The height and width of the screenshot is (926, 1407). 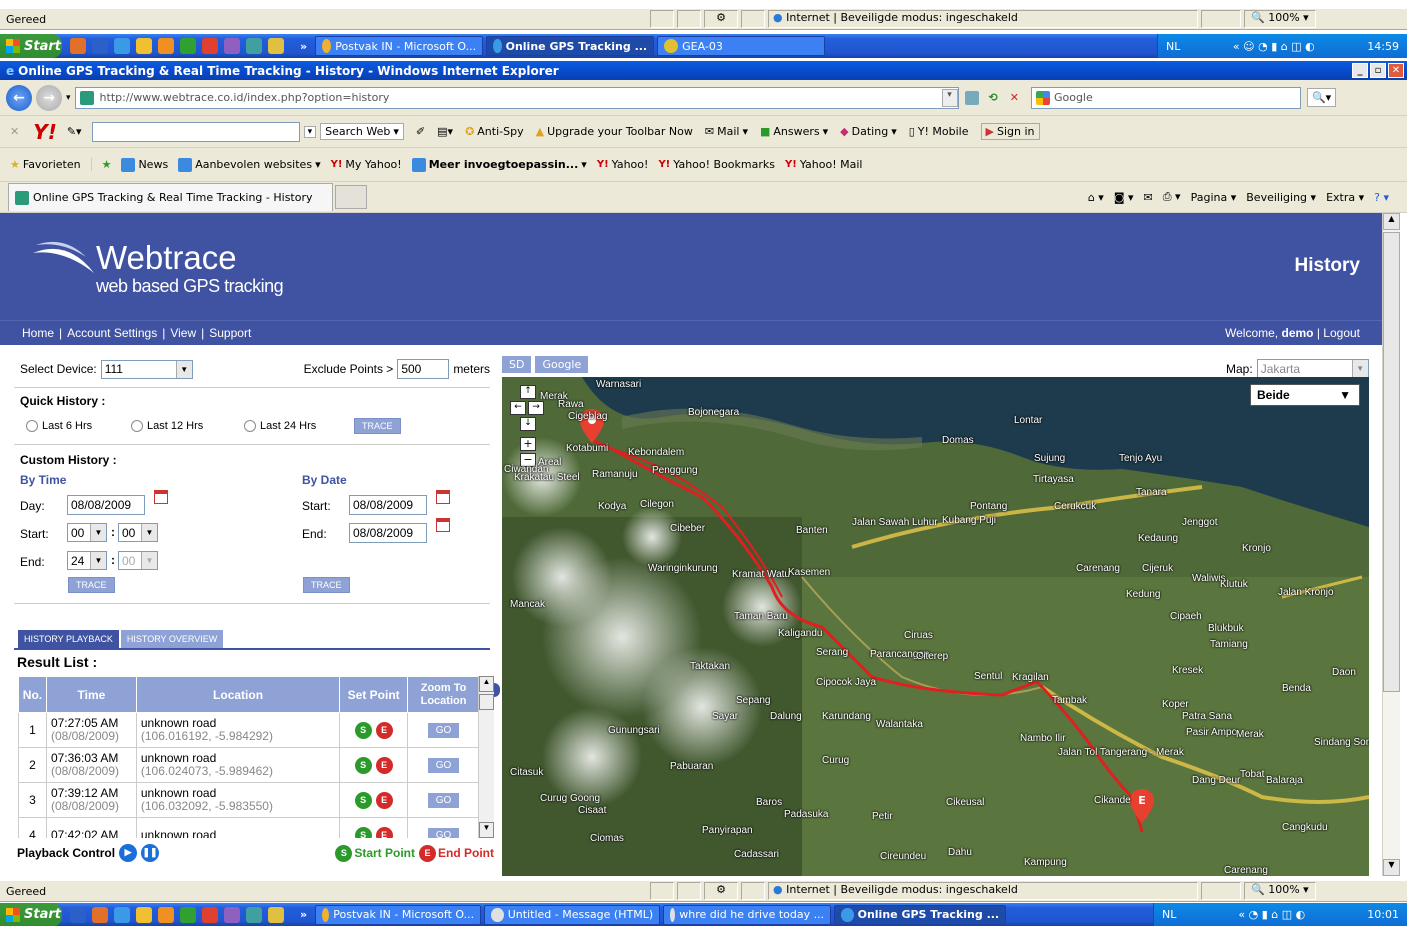 I want to click on refresh-icon: ⟲, so click(x=993, y=97).